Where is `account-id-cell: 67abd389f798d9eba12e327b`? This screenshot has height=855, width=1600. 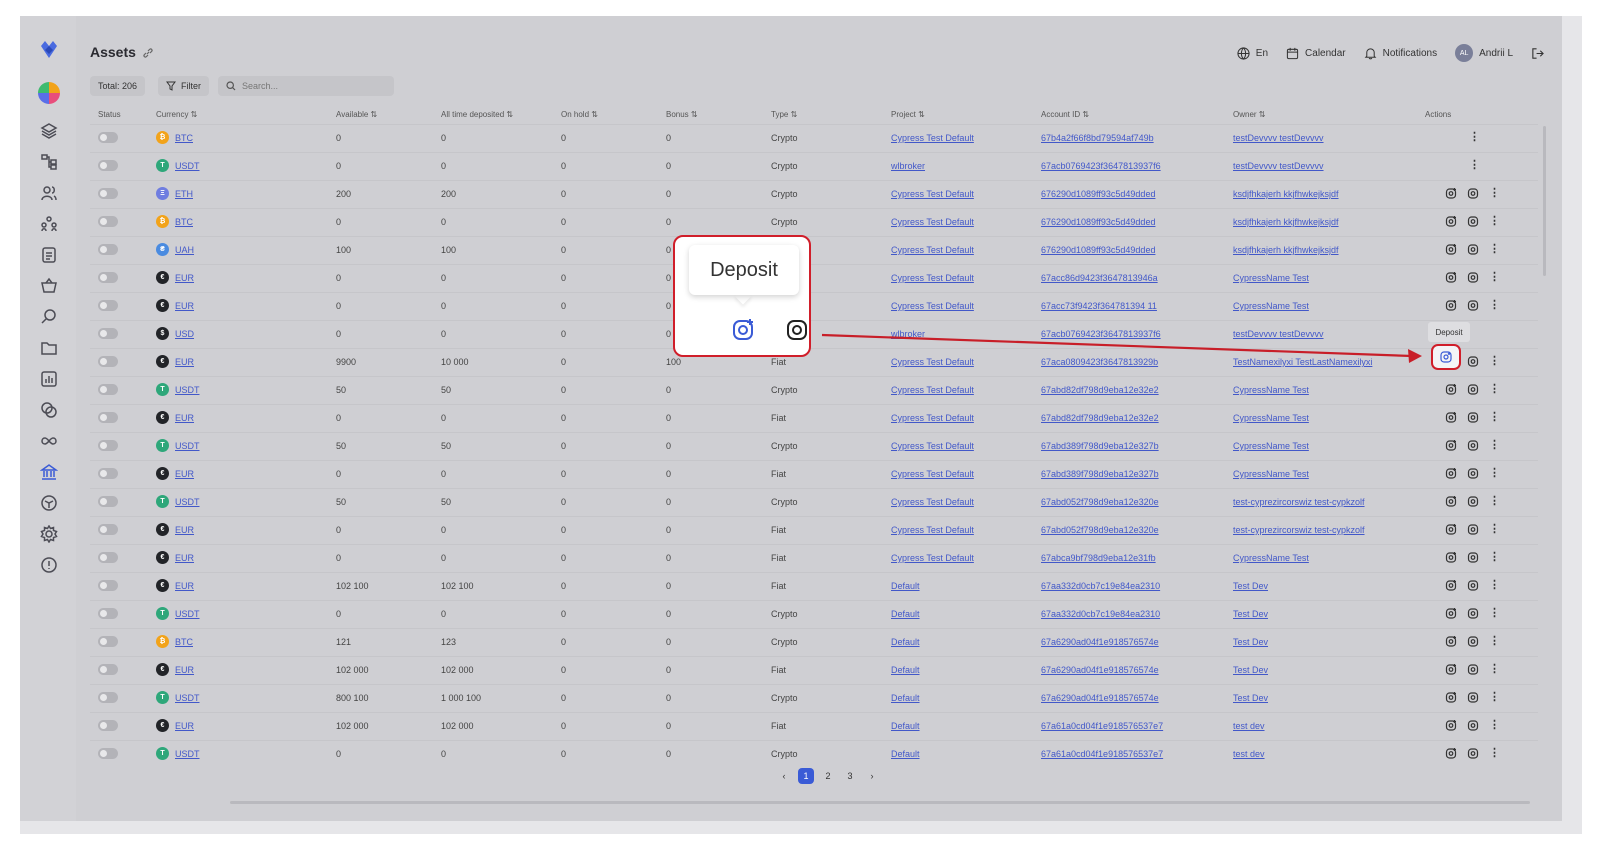 account-id-cell: 67abd389f798d9eba12e327b is located at coordinates (1100, 474).